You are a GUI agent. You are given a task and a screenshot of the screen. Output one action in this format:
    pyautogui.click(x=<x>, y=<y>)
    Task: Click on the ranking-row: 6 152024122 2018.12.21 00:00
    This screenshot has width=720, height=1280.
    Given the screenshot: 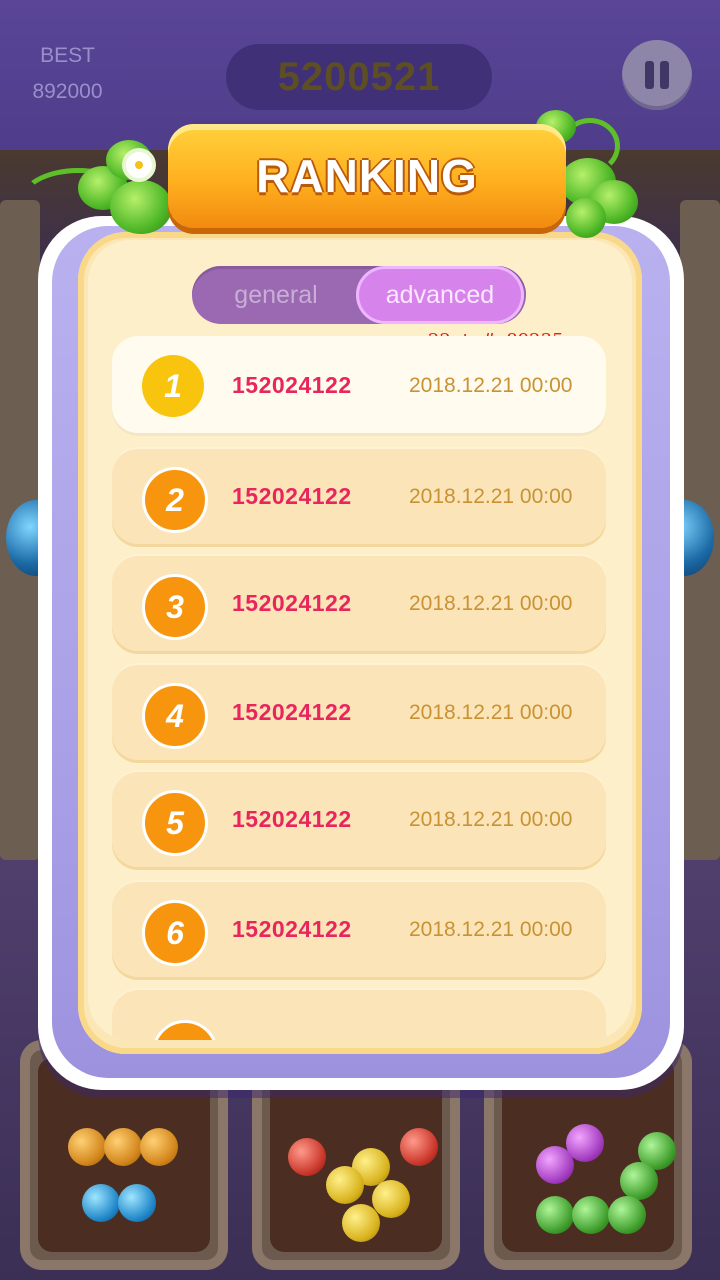 What is the action you would take?
    pyautogui.click(x=359, y=930)
    